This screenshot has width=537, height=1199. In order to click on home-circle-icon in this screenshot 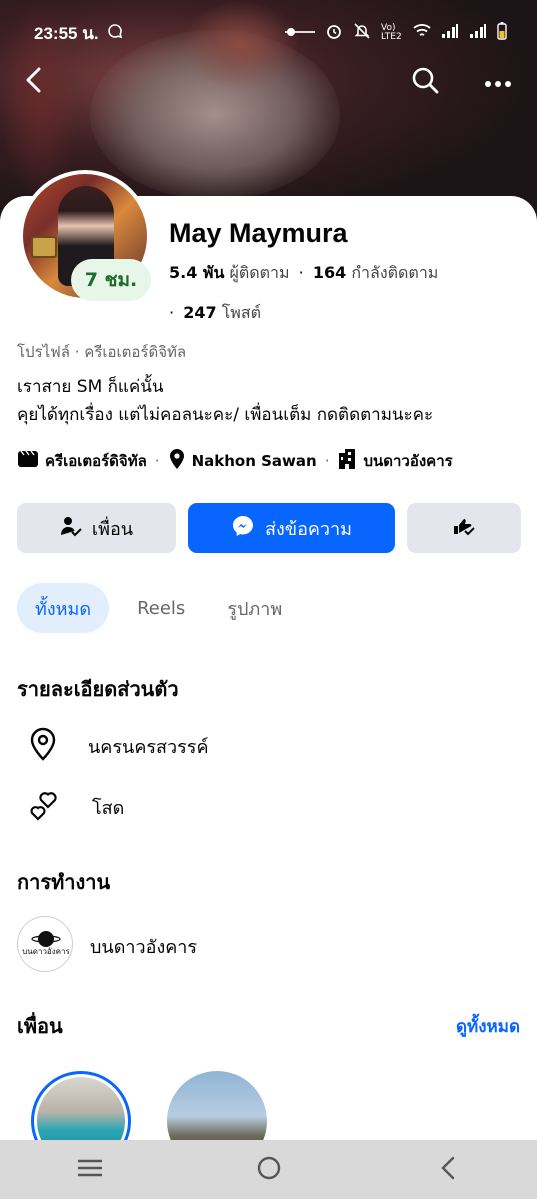, I will do `click(269, 1170)`.